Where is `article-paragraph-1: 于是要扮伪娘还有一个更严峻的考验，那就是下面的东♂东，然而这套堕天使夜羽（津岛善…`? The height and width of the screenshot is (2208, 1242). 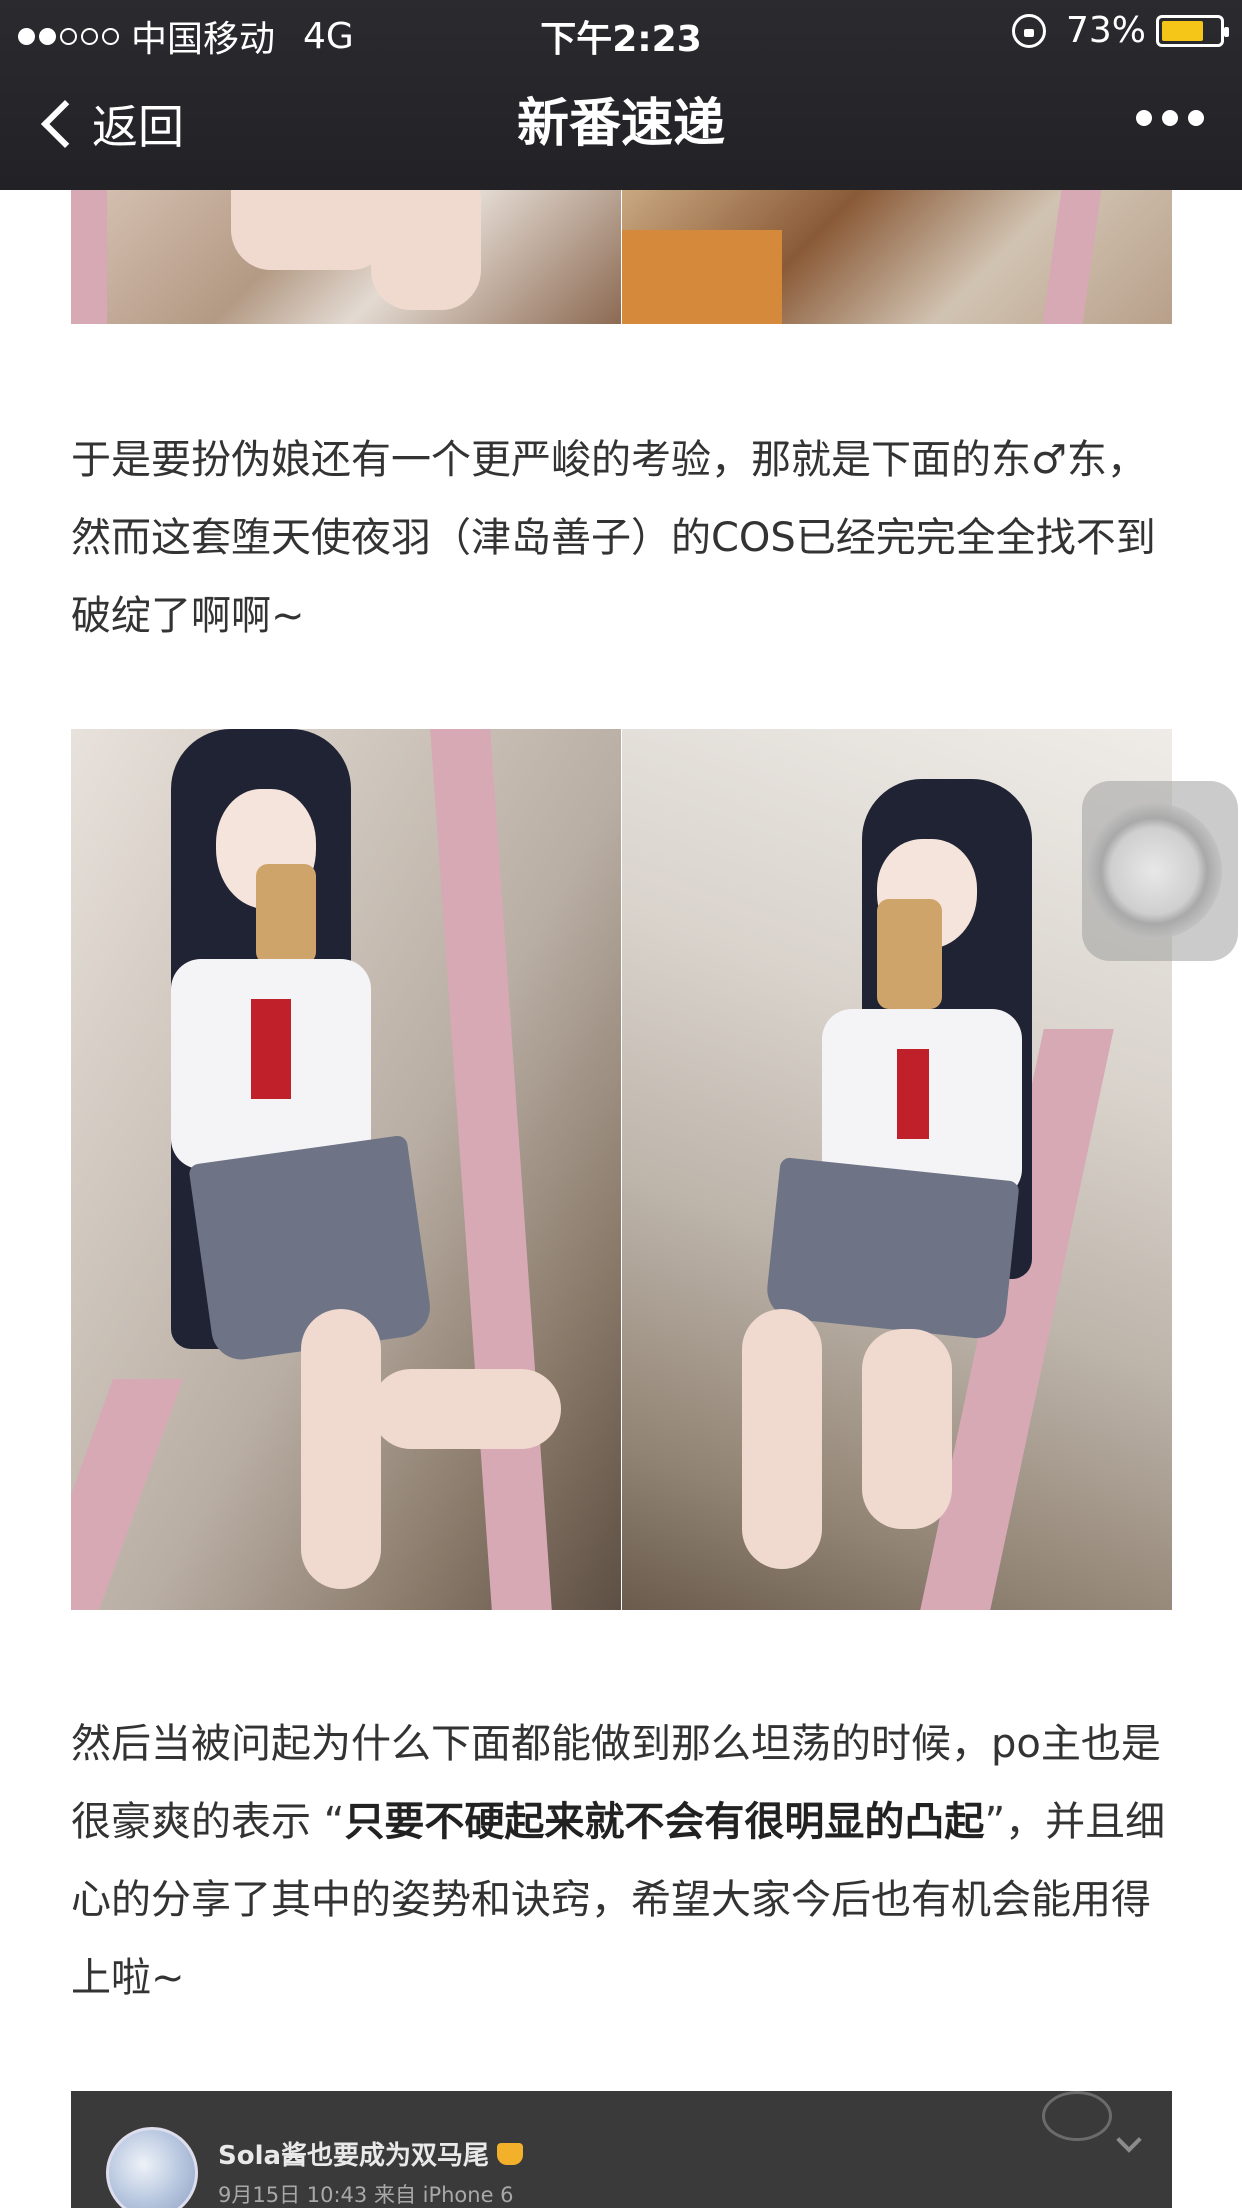
article-paragraph-1: 于是要扮伪娘还有一个更严峻的考验，那就是下面的东♂东，然而这套堕天使夜羽（津岛善… is located at coordinates (613, 538).